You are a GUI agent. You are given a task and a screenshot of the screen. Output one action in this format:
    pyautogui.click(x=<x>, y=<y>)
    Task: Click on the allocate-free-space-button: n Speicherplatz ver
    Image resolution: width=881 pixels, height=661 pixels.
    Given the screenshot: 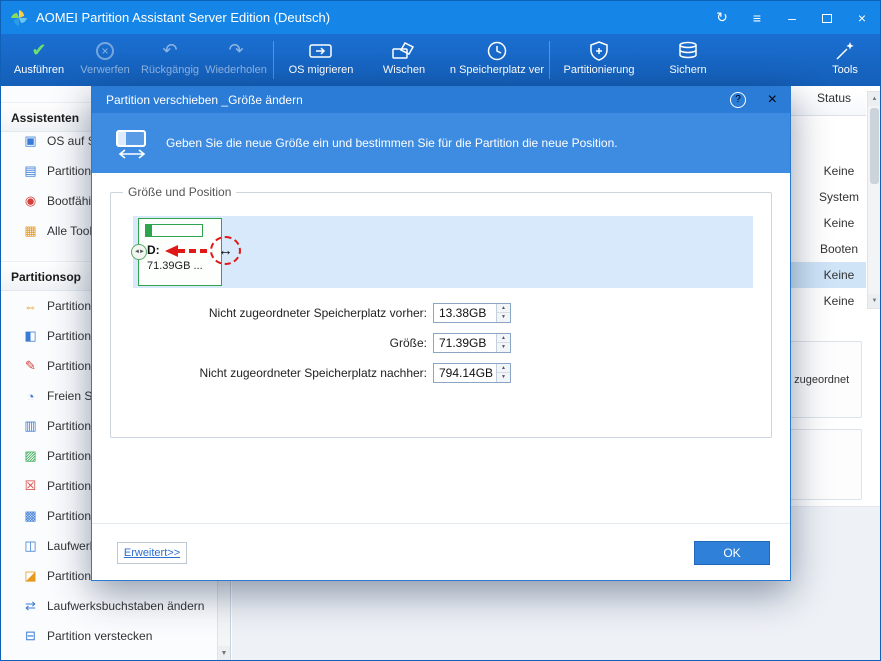 What is the action you would take?
    pyautogui.click(x=497, y=60)
    